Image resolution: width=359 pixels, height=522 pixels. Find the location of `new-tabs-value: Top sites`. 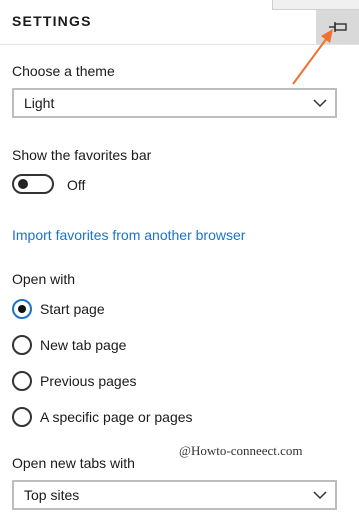

new-tabs-value: Top sites is located at coordinates (52, 495).